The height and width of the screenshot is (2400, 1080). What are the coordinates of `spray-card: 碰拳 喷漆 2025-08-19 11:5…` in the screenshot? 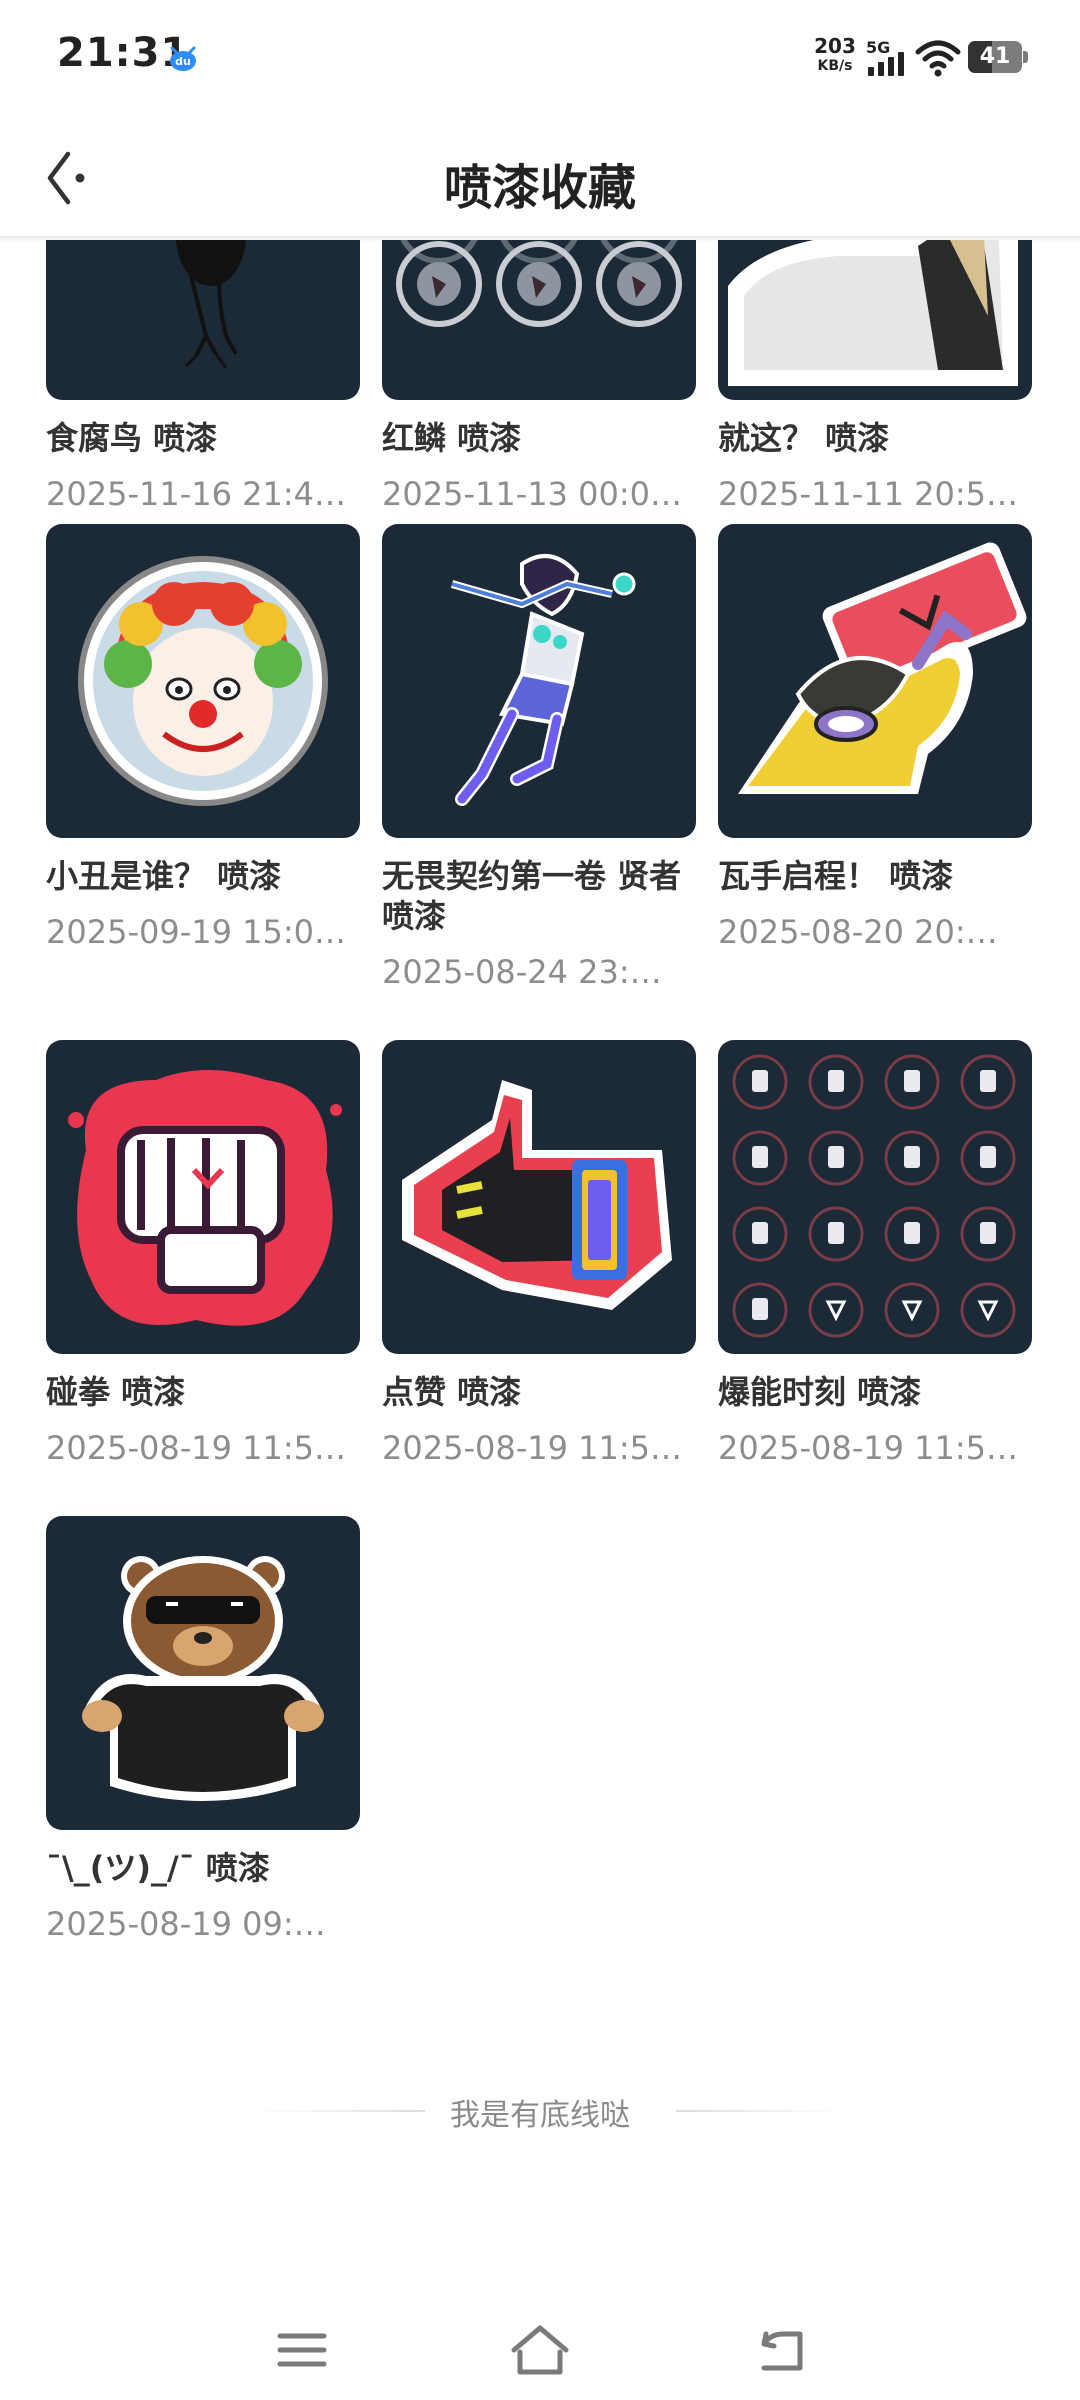 It's located at (203, 1254).